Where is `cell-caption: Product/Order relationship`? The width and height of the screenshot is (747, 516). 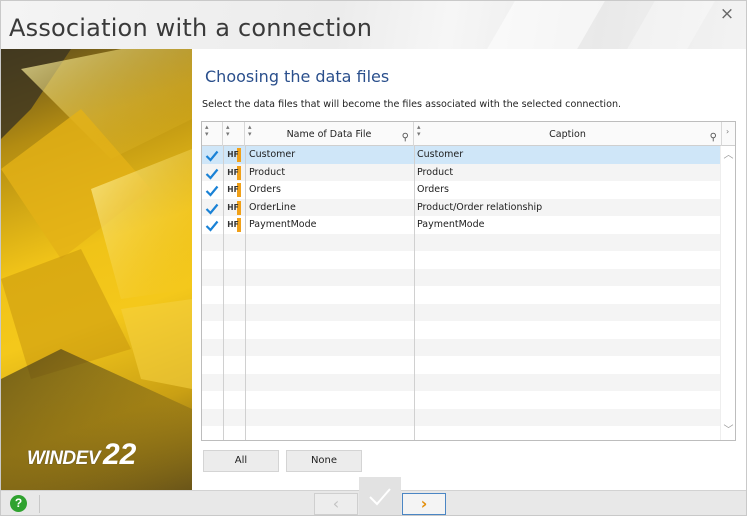
cell-caption: Product/Order relationship is located at coordinates (480, 207).